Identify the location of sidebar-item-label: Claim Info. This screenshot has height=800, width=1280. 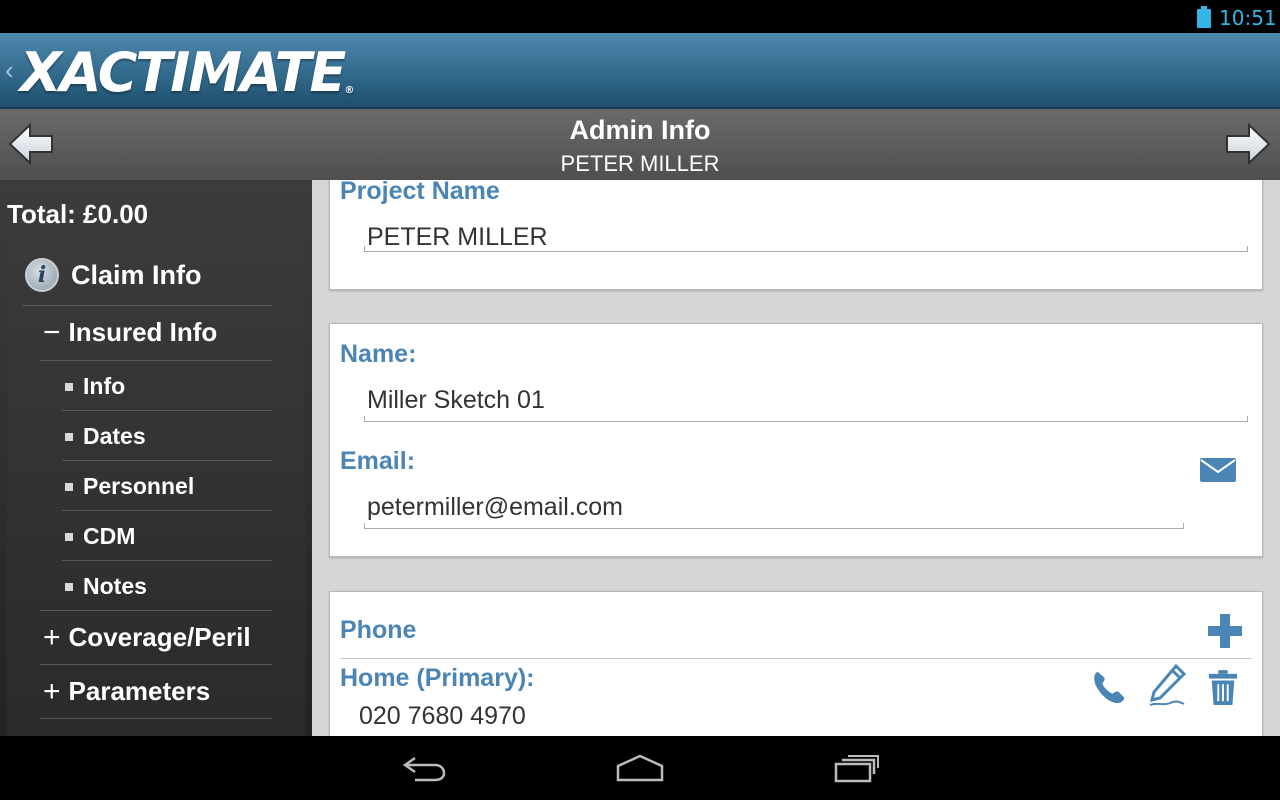
(136, 274).